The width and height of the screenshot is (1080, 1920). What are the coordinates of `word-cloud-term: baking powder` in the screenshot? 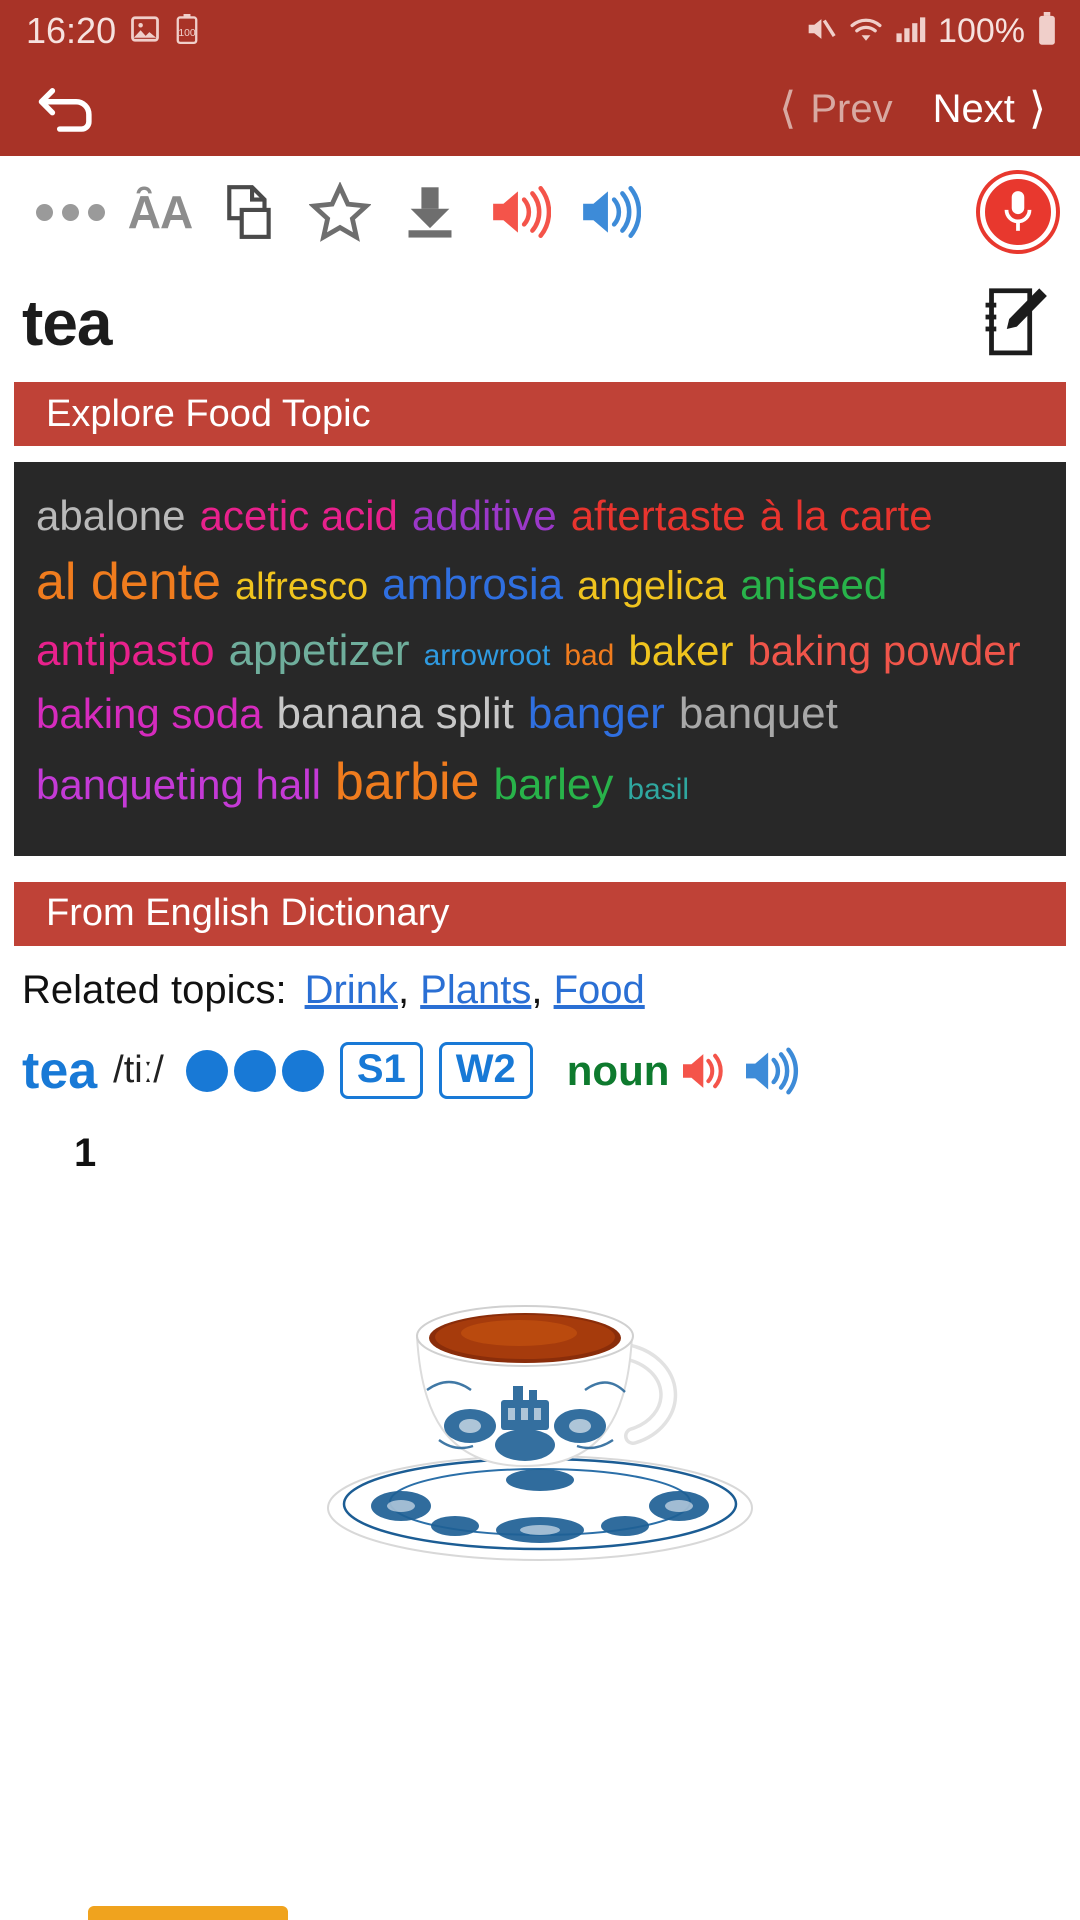 It's located at (883, 650).